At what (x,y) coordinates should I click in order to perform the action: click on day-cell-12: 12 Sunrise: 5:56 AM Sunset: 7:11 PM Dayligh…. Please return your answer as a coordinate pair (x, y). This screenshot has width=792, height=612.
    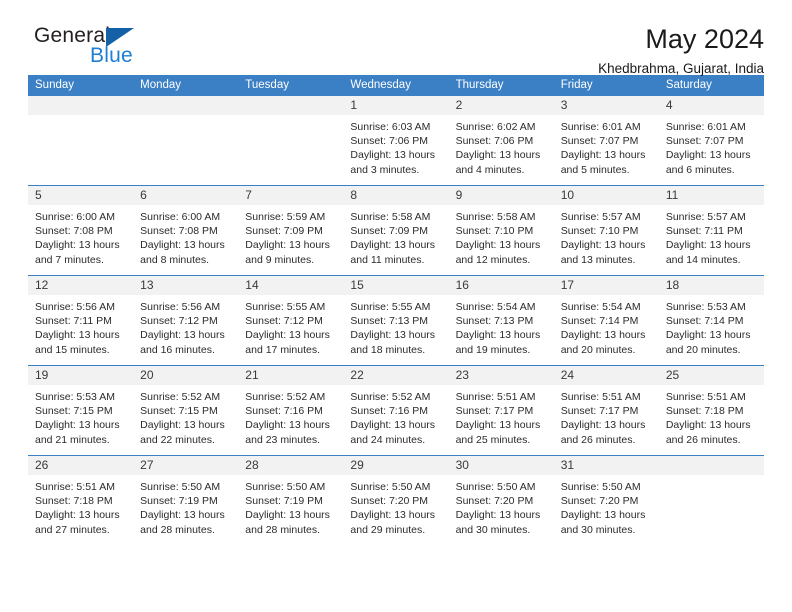
    Looking at the image, I should click on (81, 320).